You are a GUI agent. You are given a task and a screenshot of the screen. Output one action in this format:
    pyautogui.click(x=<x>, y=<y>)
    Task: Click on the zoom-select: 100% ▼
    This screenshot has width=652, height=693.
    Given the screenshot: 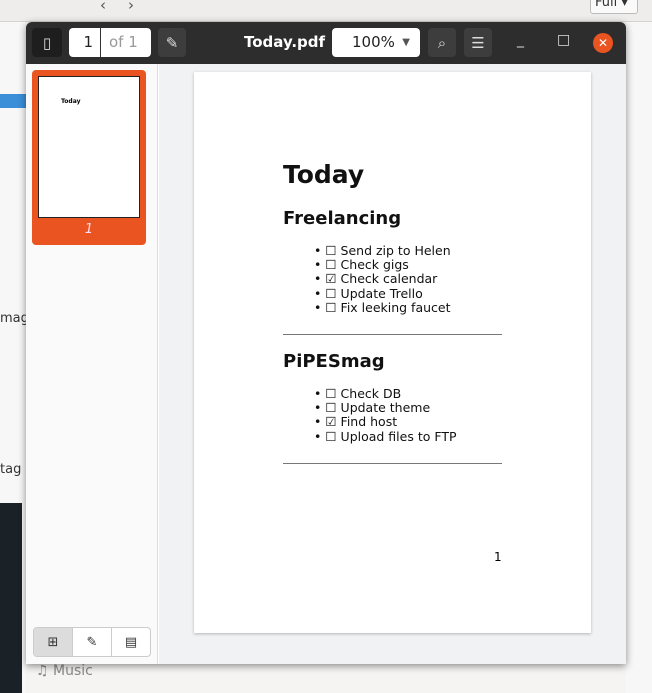 What is the action you would take?
    pyautogui.click(x=376, y=42)
    